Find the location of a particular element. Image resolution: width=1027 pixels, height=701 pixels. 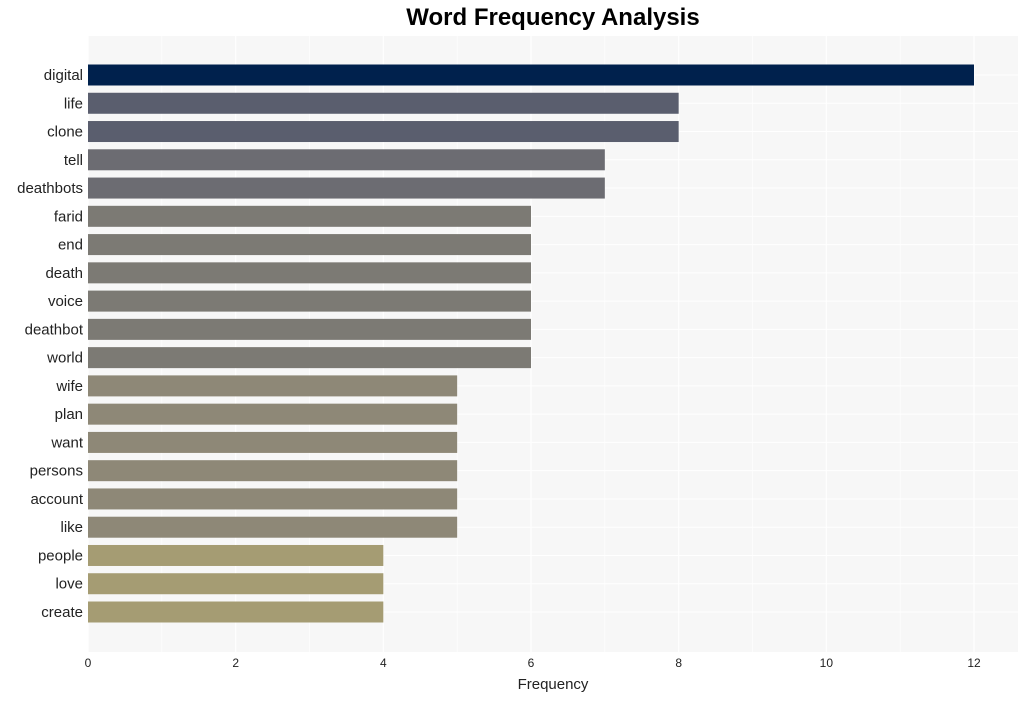

y-tick-label: tell is located at coordinates (73, 160).